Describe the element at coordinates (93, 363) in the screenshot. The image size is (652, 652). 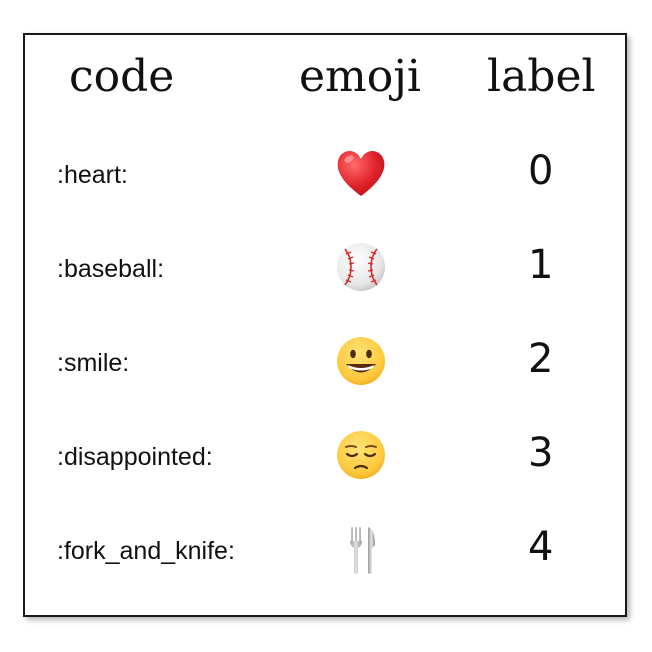
I see `code-cell: :smile:` at that location.